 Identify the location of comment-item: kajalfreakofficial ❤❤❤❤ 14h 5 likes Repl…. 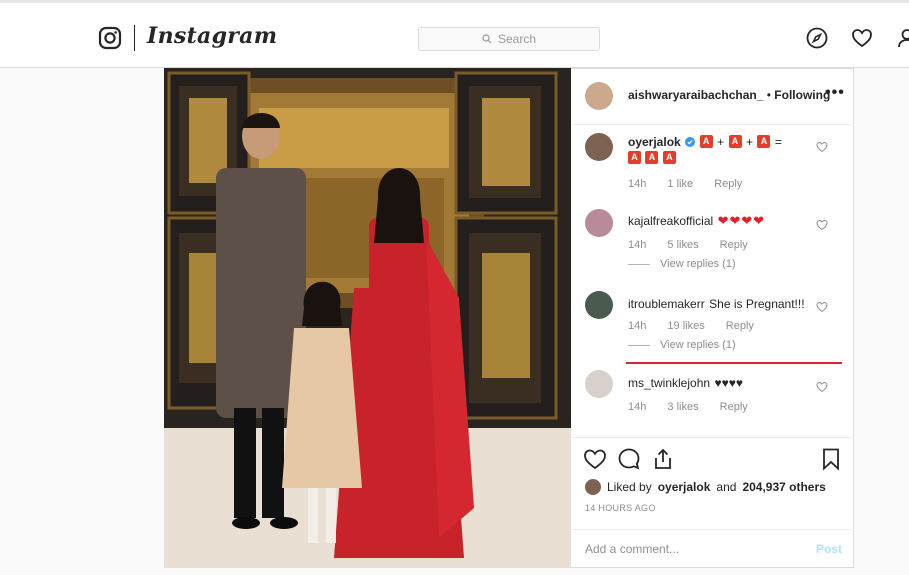
(712, 239).